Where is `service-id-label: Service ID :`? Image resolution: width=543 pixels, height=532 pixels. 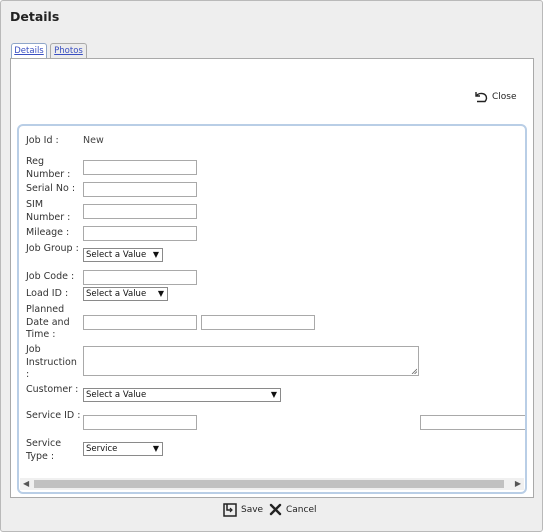 service-id-label: Service ID : is located at coordinates (53, 415).